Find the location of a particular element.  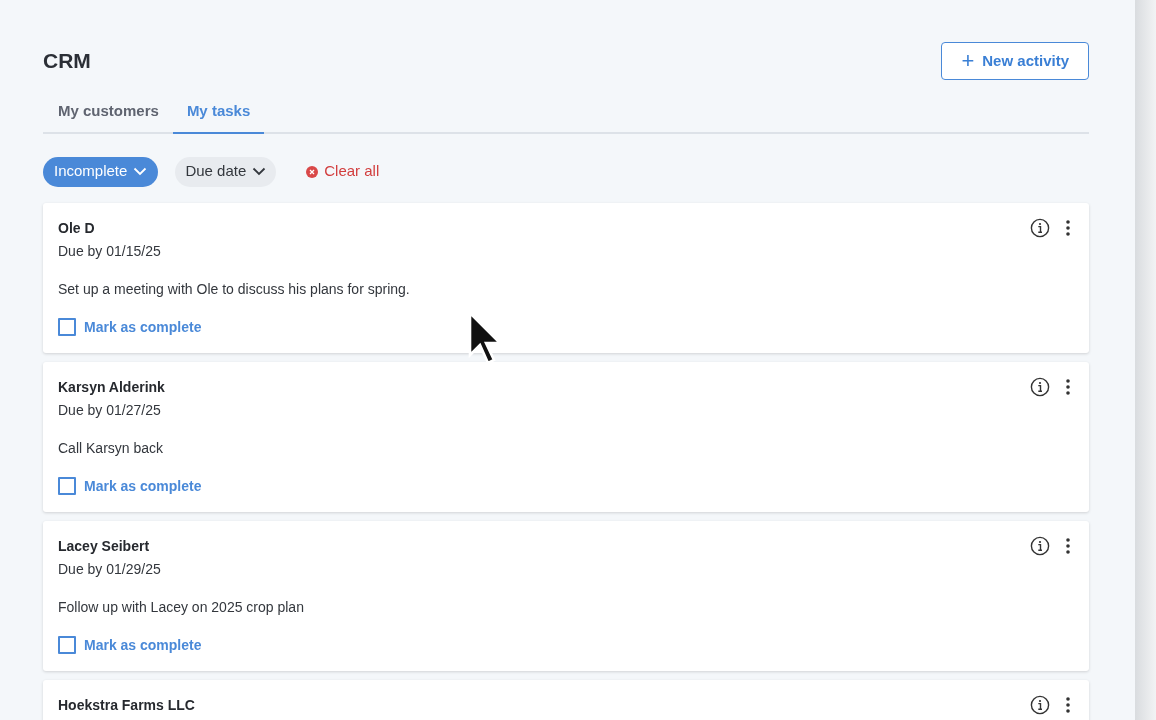

filter-chip: Due date is located at coordinates (226, 171).